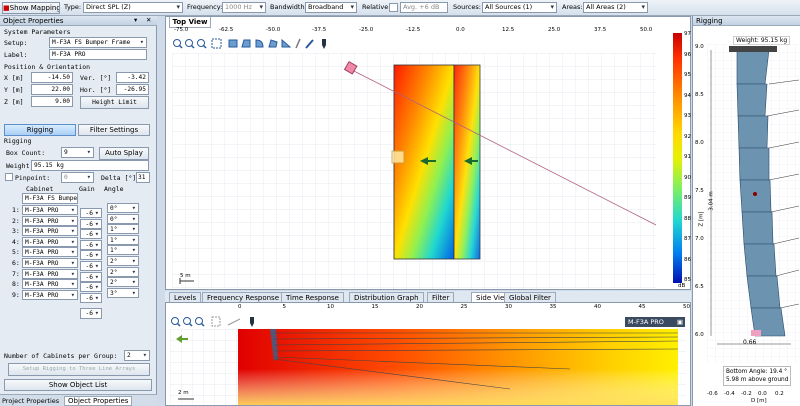 The image size is (800, 406). What do you see at coordinates (124, 153) in the screenshot?
I see `auto-splay-button: Auto Splay` at bounding box center [124, 153].